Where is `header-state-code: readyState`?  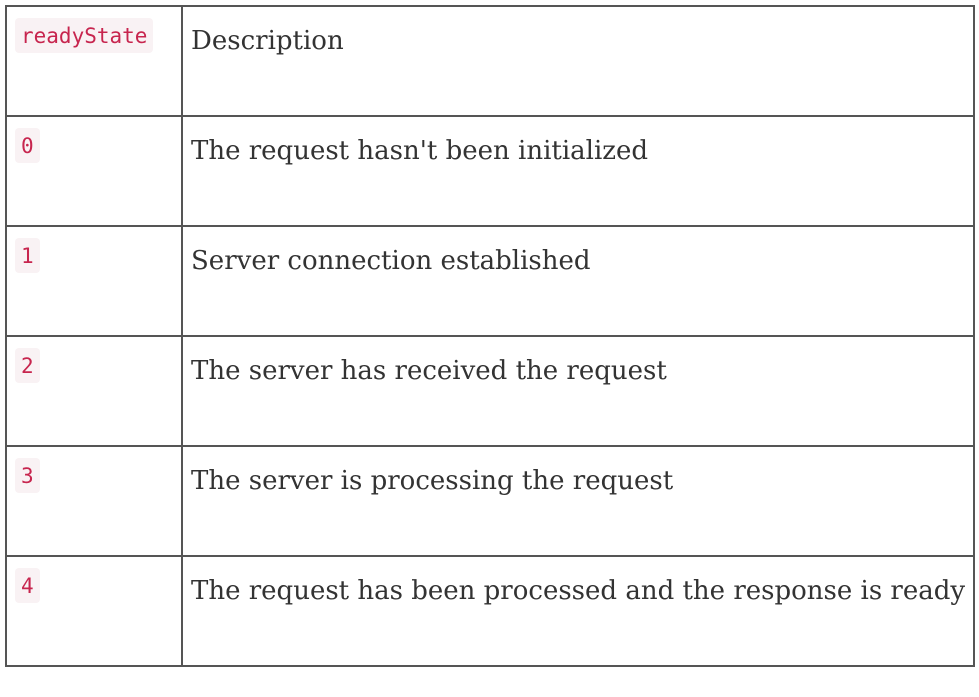 header-state-code: readyState is located at coordinates (84, 35).